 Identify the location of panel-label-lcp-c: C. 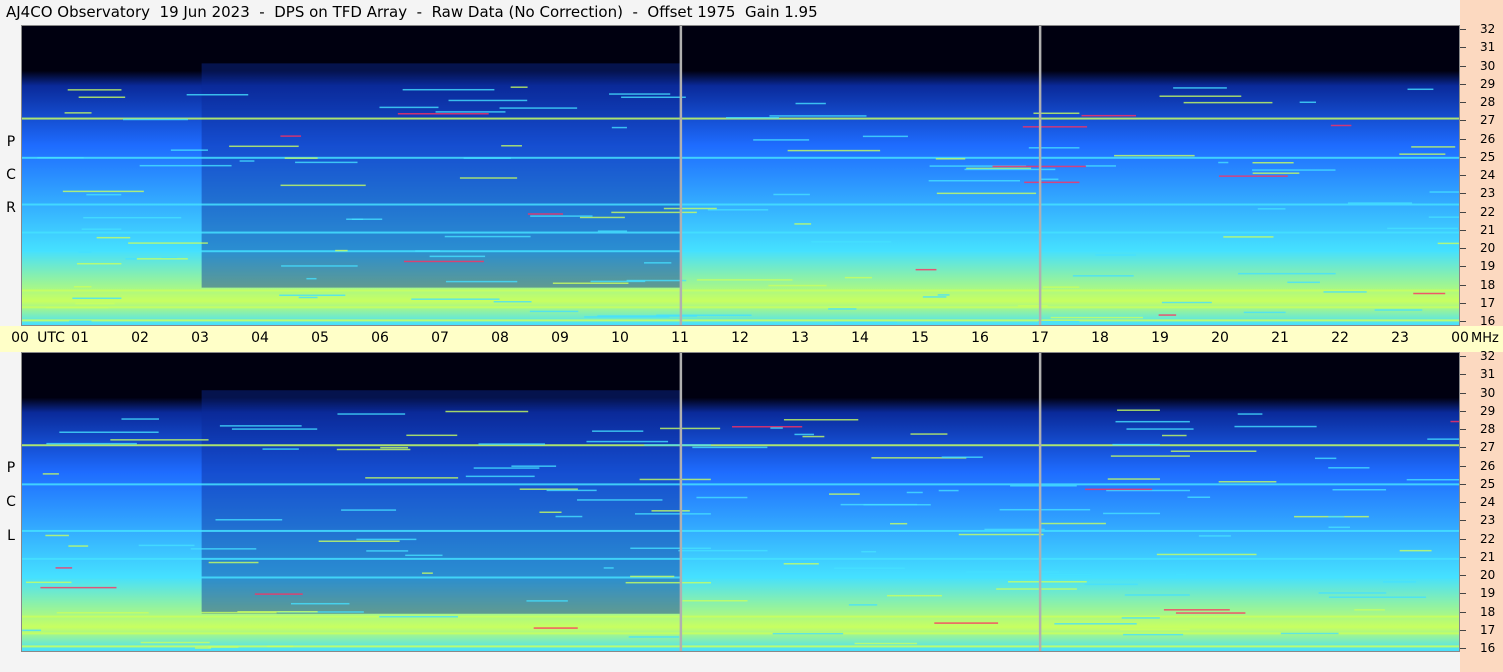
(11, 502).